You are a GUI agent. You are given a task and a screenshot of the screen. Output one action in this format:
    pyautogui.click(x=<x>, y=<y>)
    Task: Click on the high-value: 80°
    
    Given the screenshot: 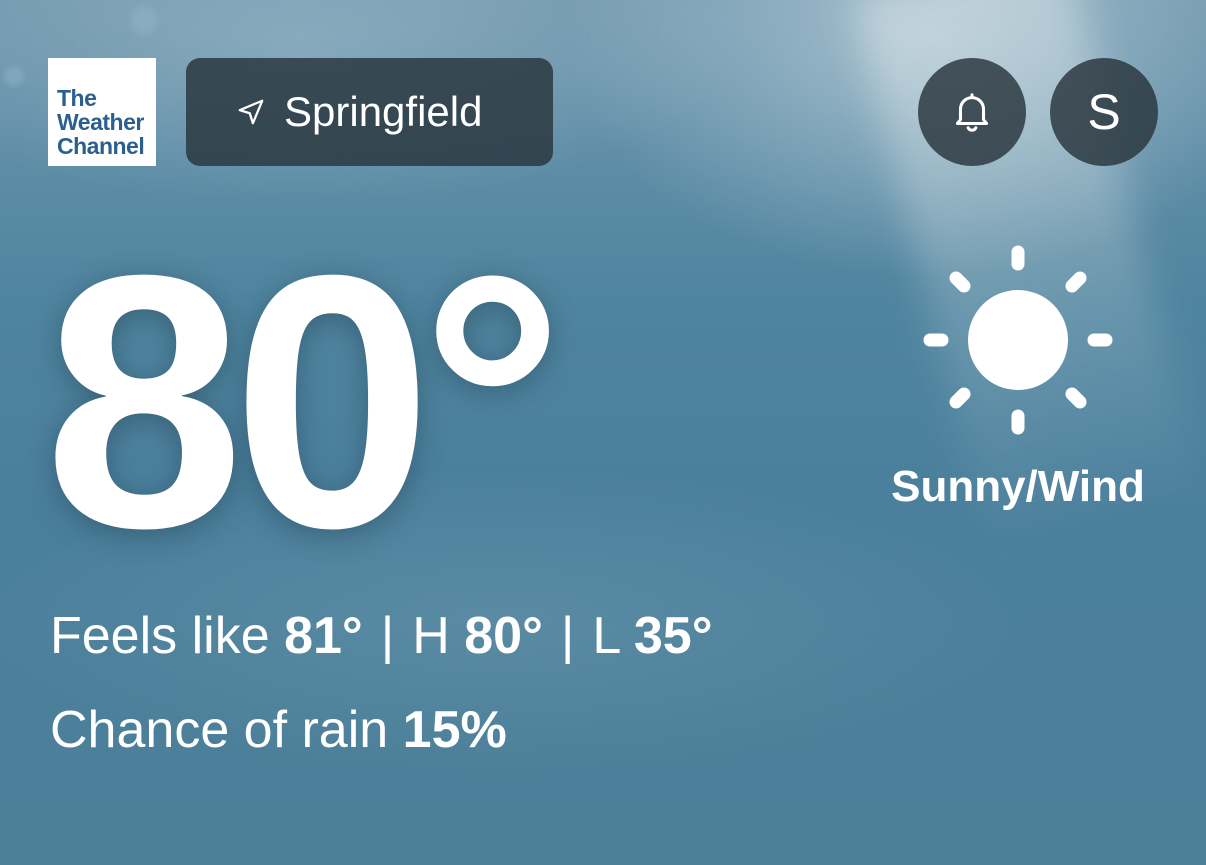 What is the action you would take?
    pyautogui.click(x=503, y=636)
    